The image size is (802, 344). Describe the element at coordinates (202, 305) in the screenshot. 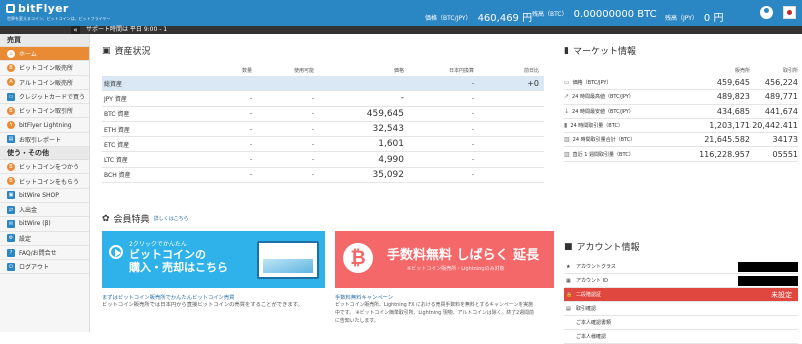

I see `banner1-description: ビットコイン販売所では日本円から直接ビットコインの売買をすることができます。` at that location.